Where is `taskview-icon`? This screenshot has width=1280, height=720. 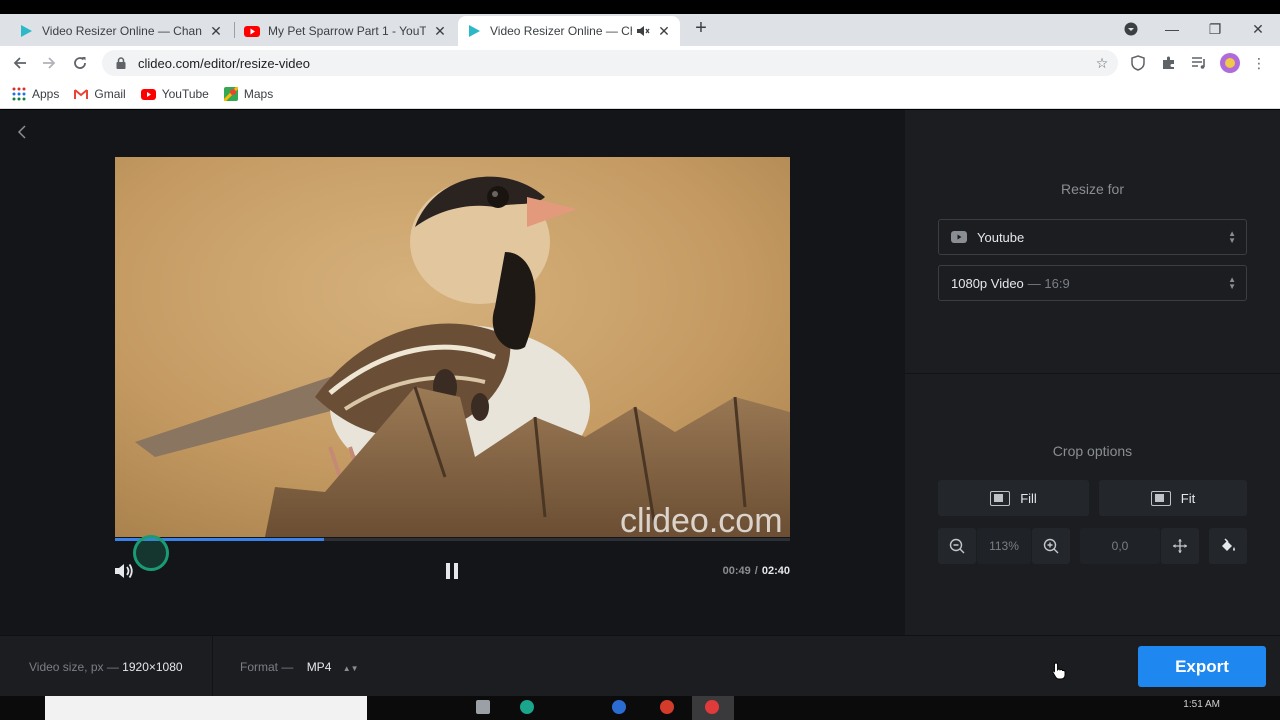 taskview-icon is located at coordinates (483, 707).